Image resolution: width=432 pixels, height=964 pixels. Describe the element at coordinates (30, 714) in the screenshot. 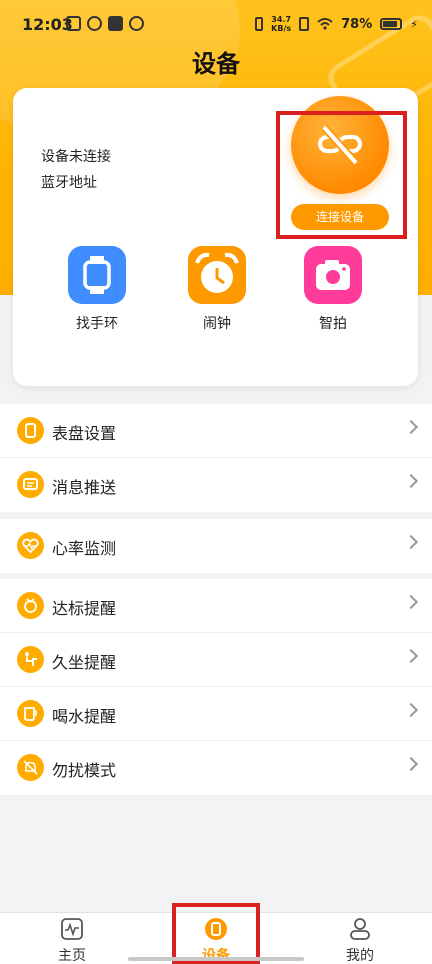

I see `cup-icon` at that location.